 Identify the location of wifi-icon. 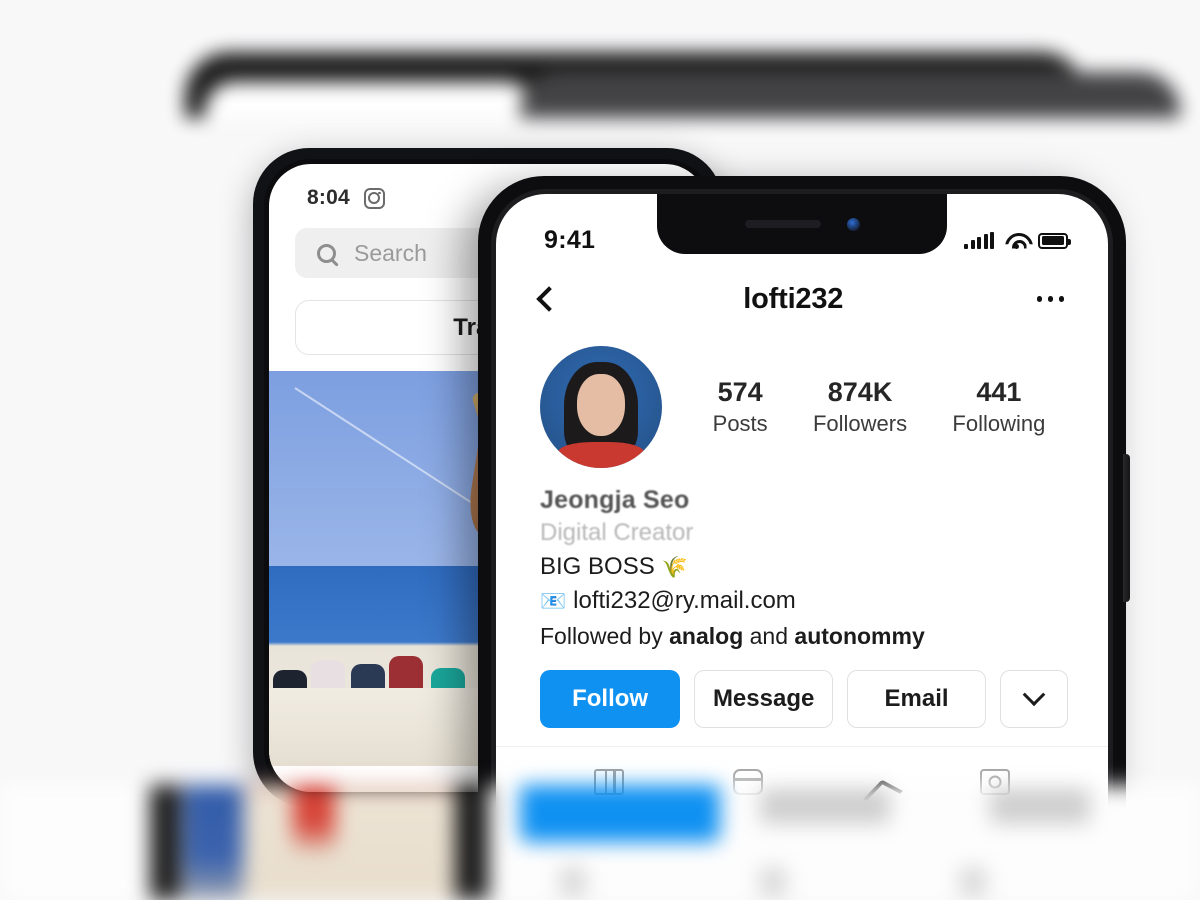
(1016, 240).